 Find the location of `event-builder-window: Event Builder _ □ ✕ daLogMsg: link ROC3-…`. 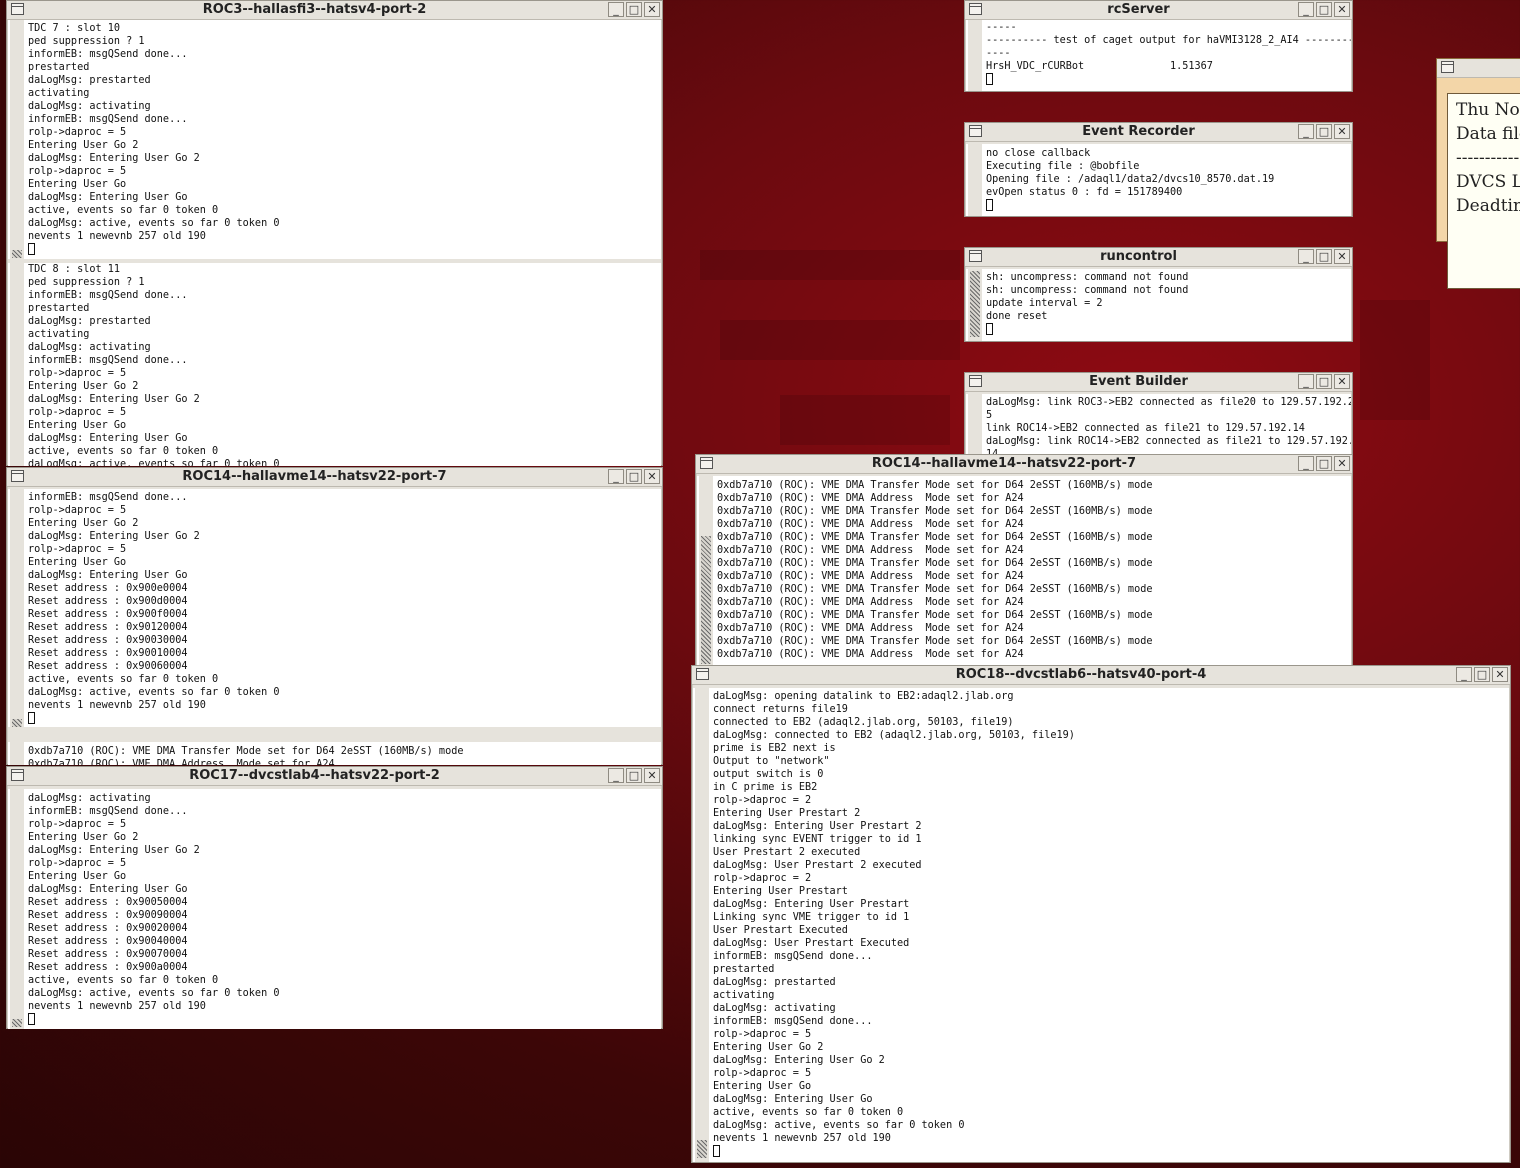

event-builder-window: Event Builder _ □ ✕ daLogMsg: link ROC3-… is located at coordinates (1158, 415).